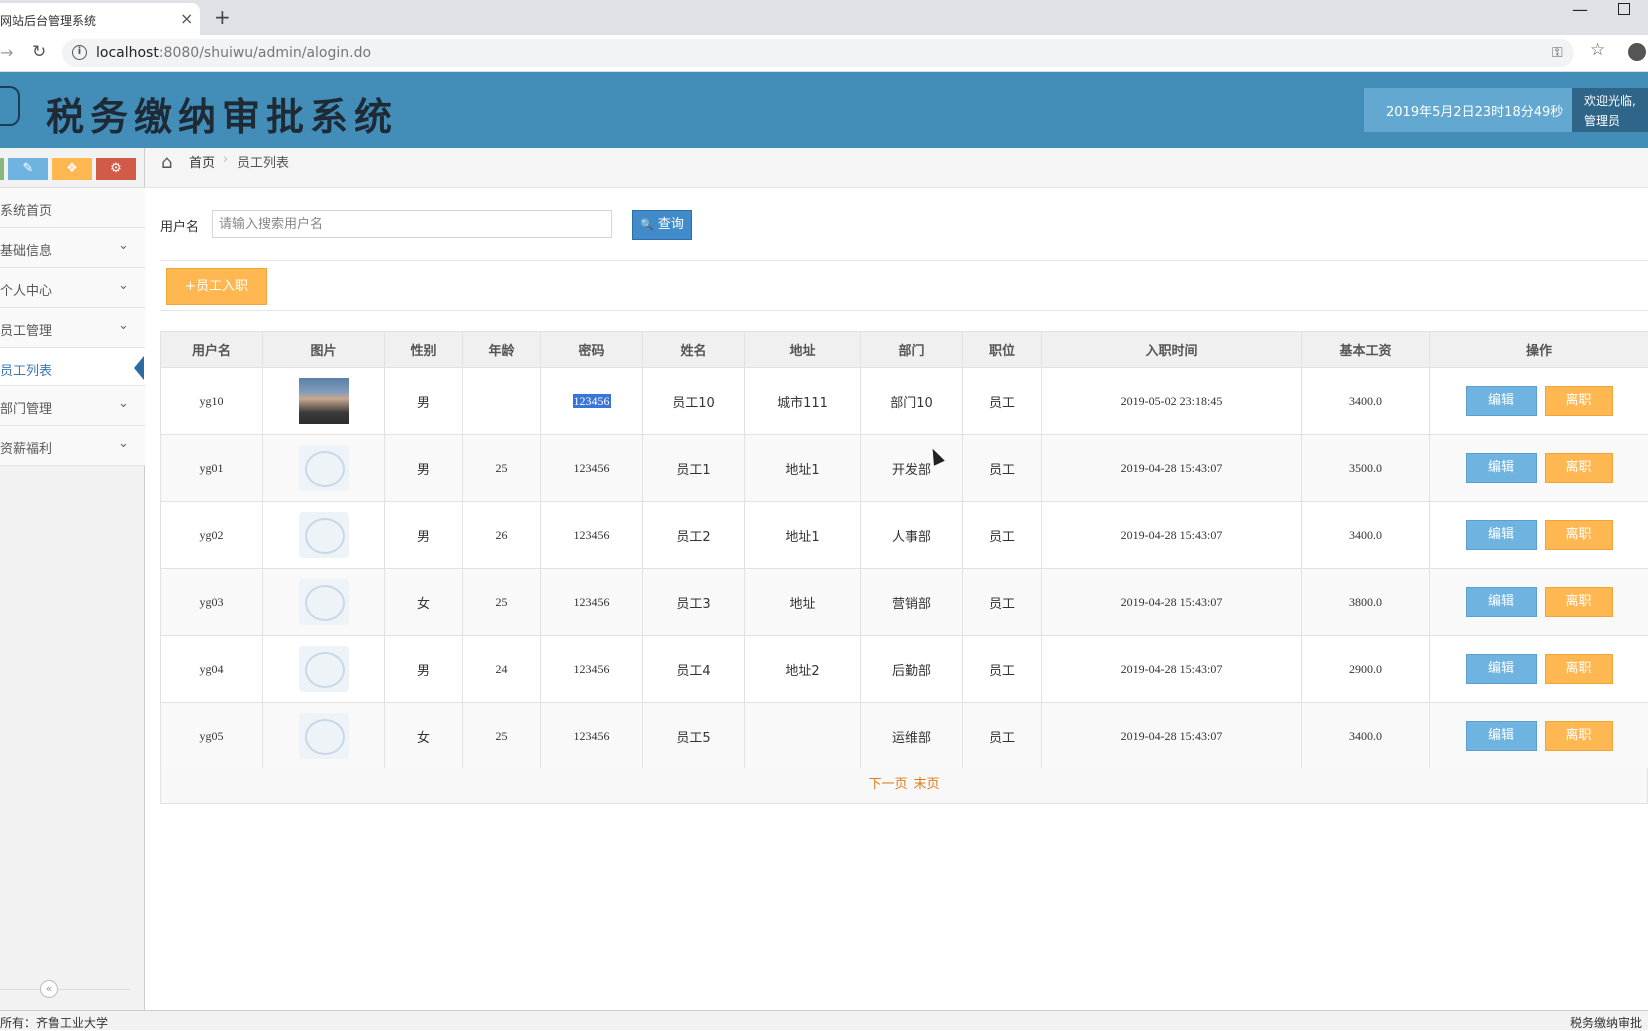 The image size is (1648, 1031). What do you see at coordinates (1580, 9) in the screenshot?
I see `window-minimize-button: —` at bounding box center [1580, 9].